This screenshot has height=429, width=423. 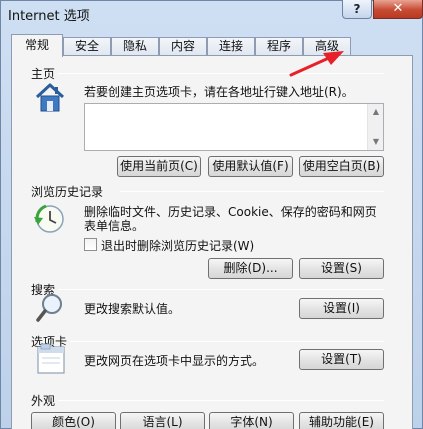 What do you see at coordinates (132, 309) in the screenshot?
I see `search-description: 更改搜索默认值。` at bounding box center [132, 309].